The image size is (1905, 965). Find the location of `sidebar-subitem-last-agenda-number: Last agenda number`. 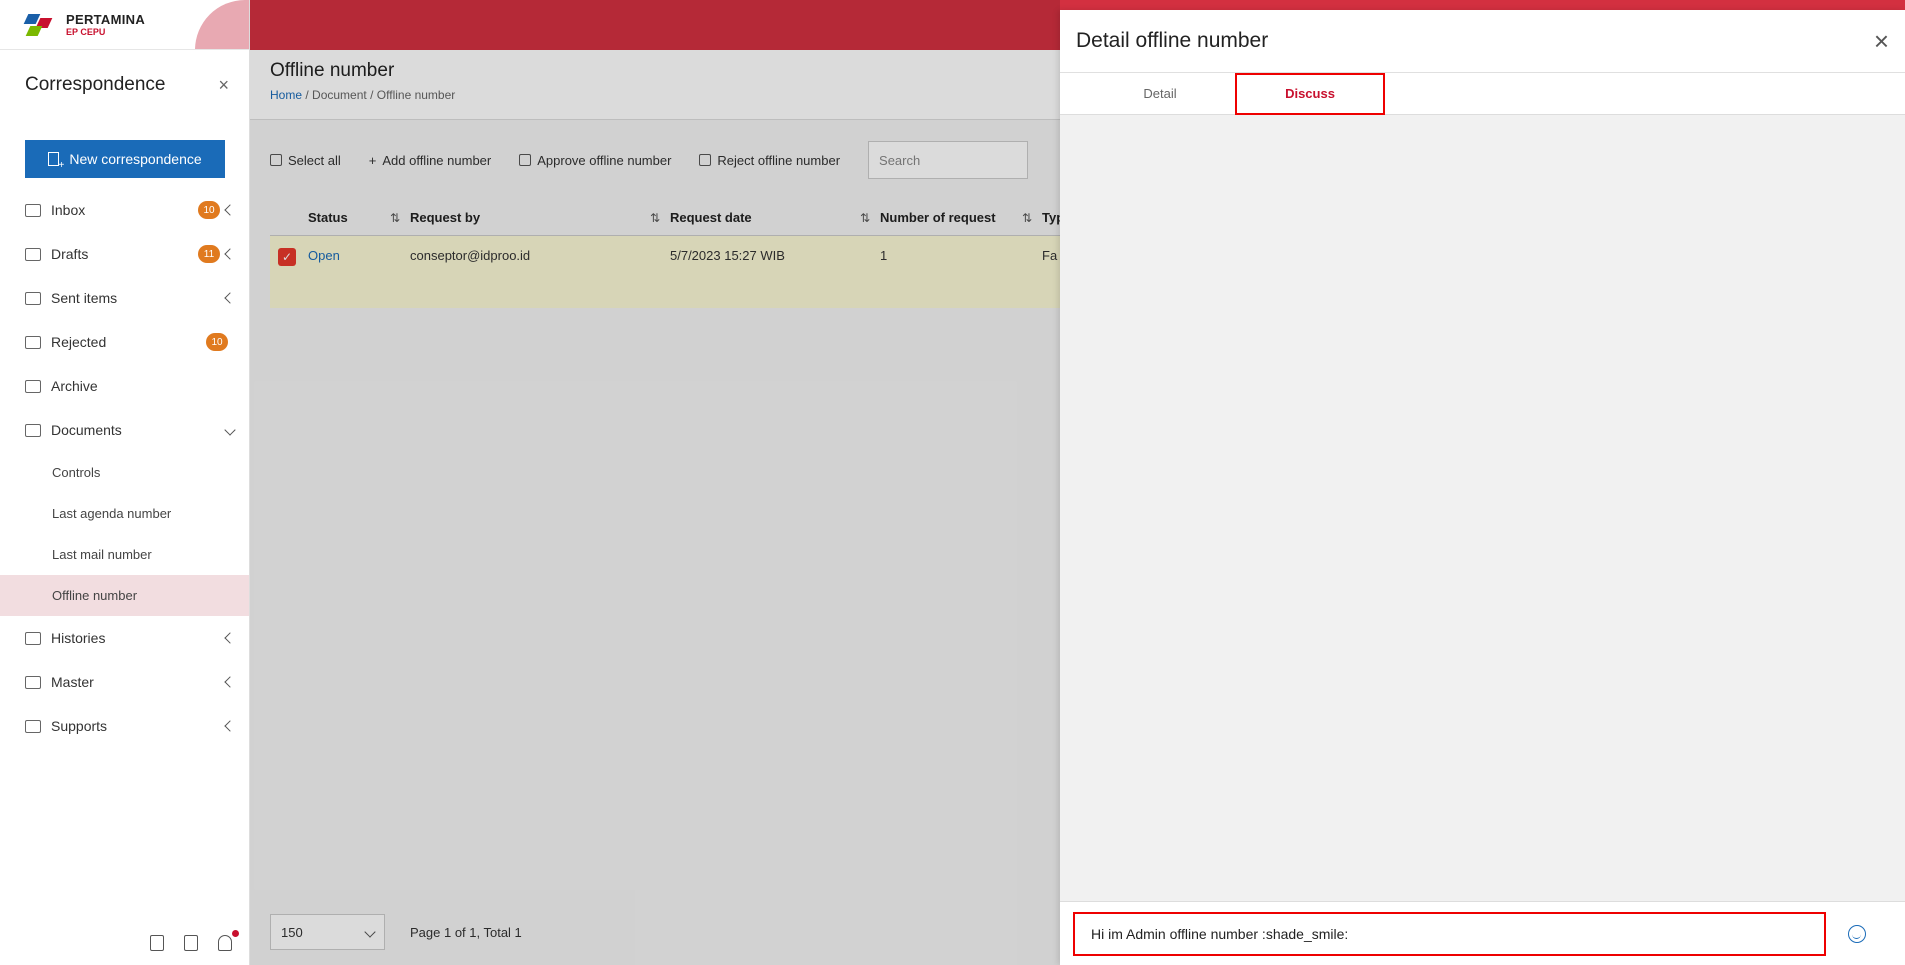

sidebar-subitem-last-agenda-number: Last agenda number is located at coordinates (124, 513).